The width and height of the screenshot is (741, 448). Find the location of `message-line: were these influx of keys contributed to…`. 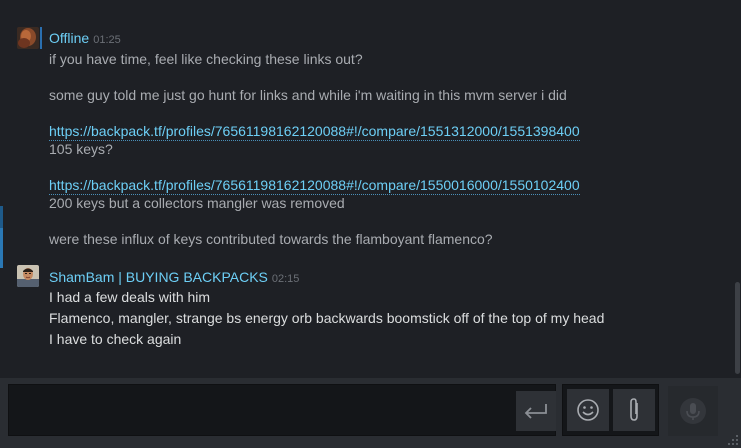

message-line: were these influx of keys contributed to… is located at coordinates (271, 239).